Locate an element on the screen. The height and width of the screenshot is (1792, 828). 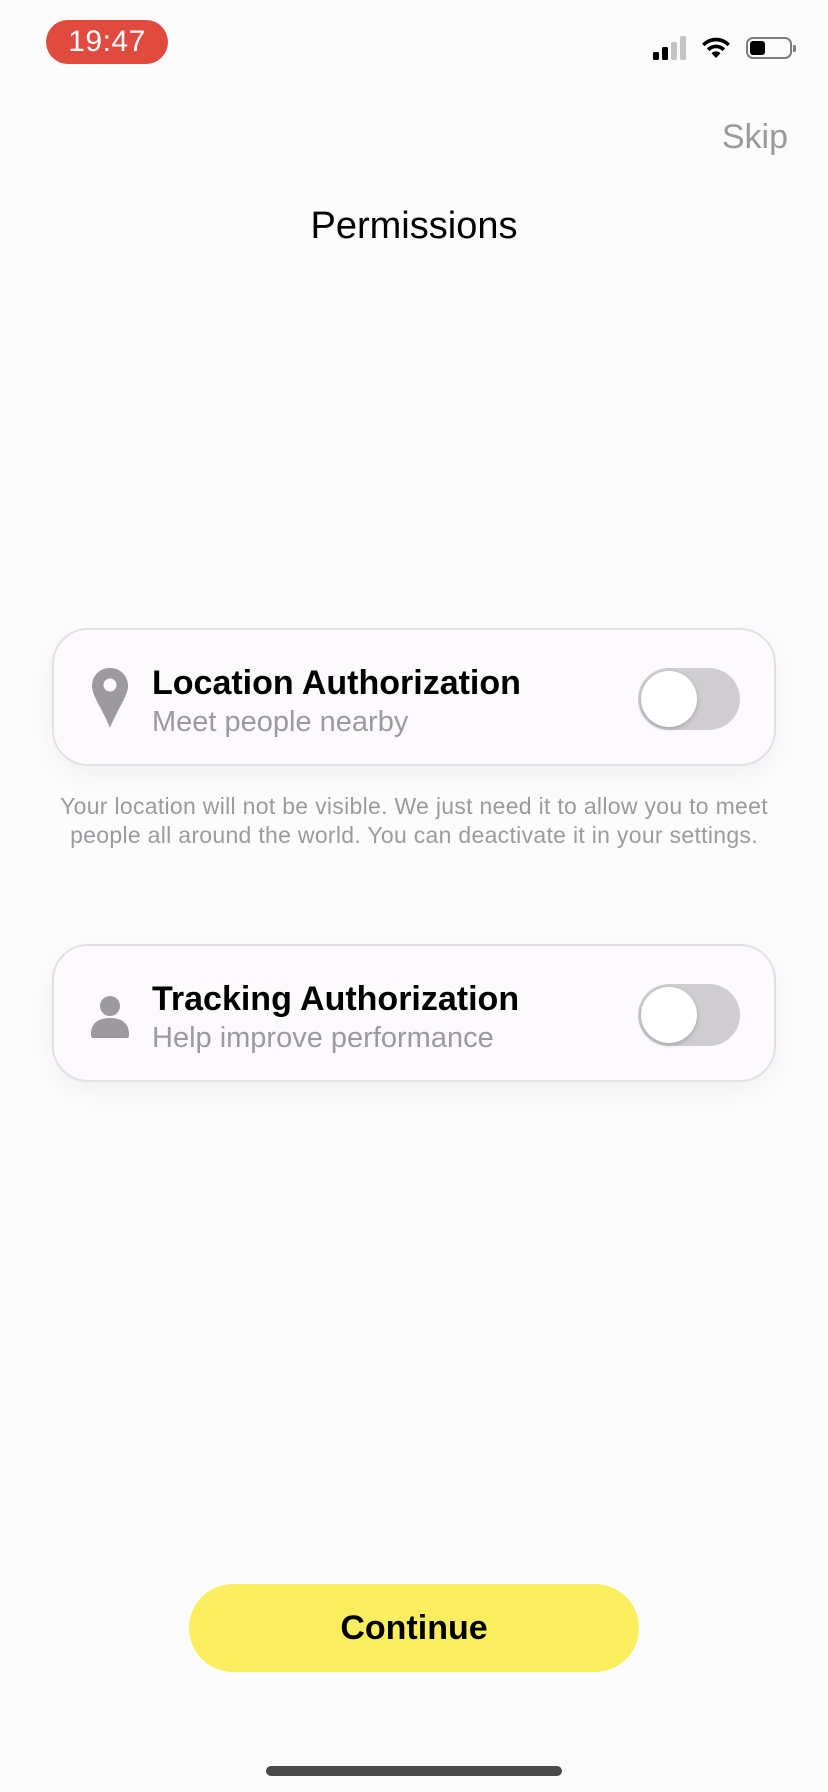
status-icons is located at coordinates (724, 48).